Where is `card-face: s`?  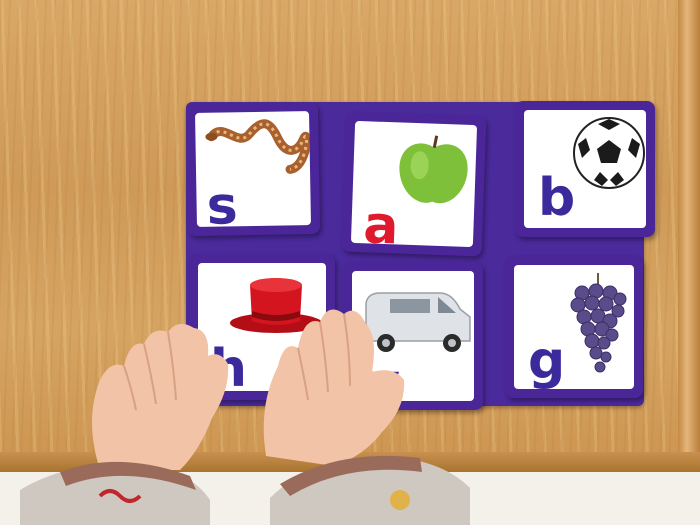
card-face: s is located at coordinates (253, 169).